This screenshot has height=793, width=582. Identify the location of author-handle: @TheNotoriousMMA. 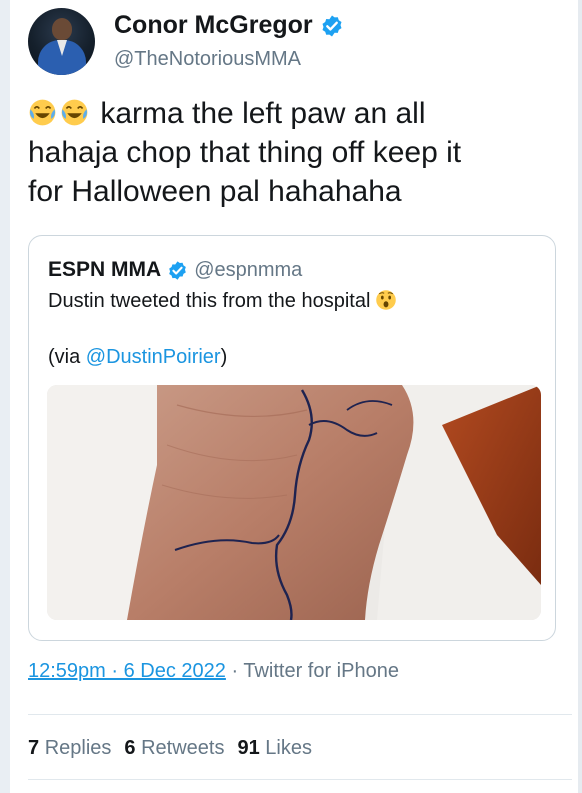
(207, 59).